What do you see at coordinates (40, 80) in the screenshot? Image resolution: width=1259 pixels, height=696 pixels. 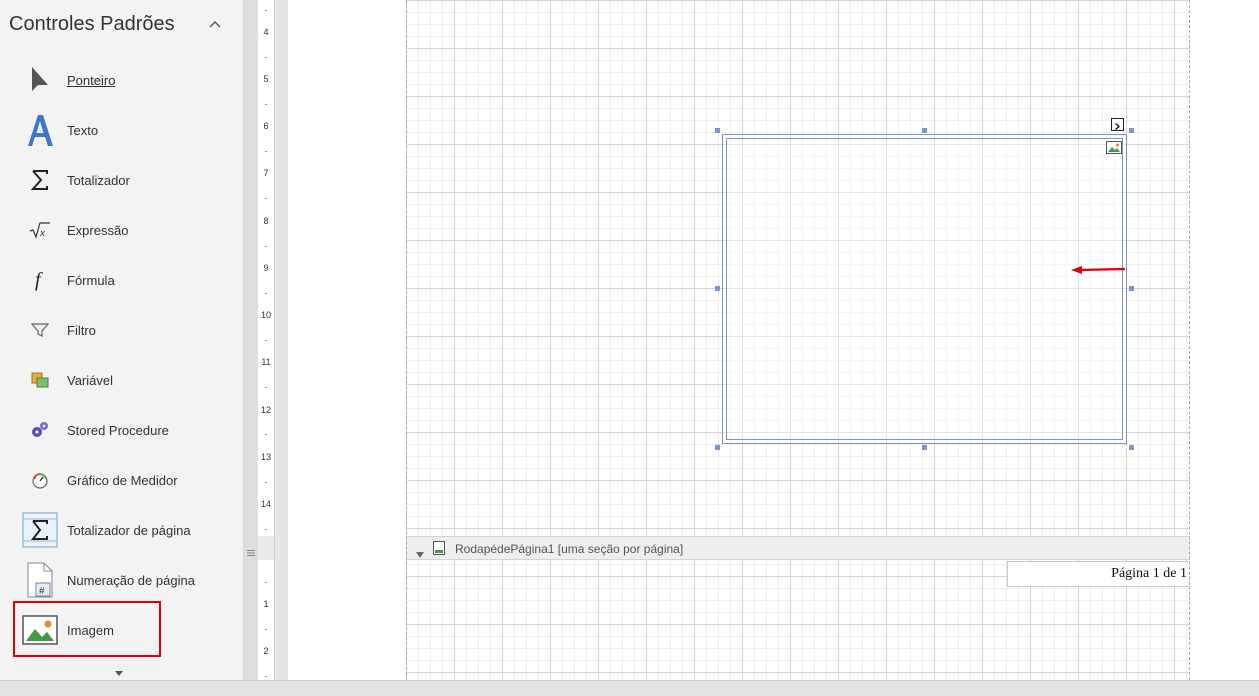 I see `pointer-icon` at bounding box center [40, 80].